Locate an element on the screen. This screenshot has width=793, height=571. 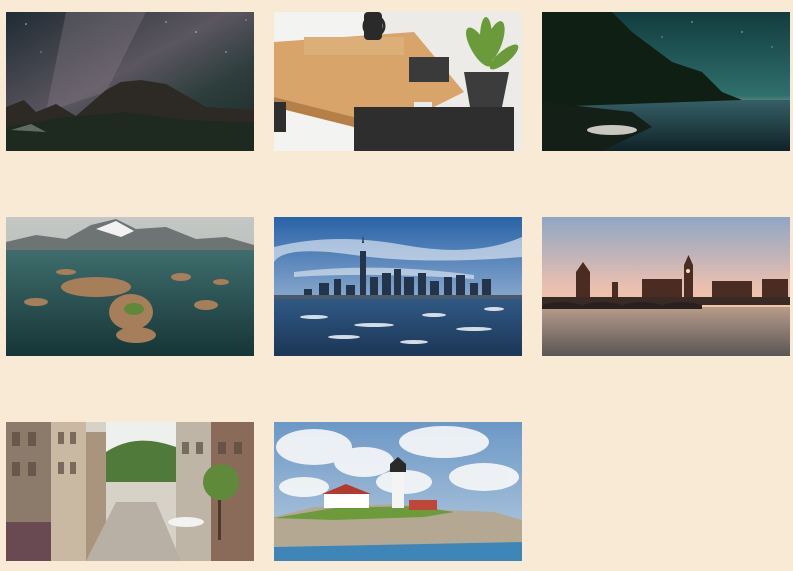
gallery-item-desk is located at coordinates (398, 81).